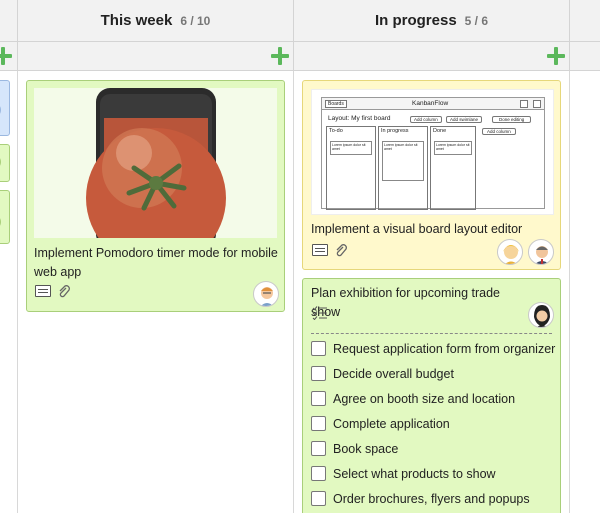  I want to click on checklist-icon, so click(319, 313).